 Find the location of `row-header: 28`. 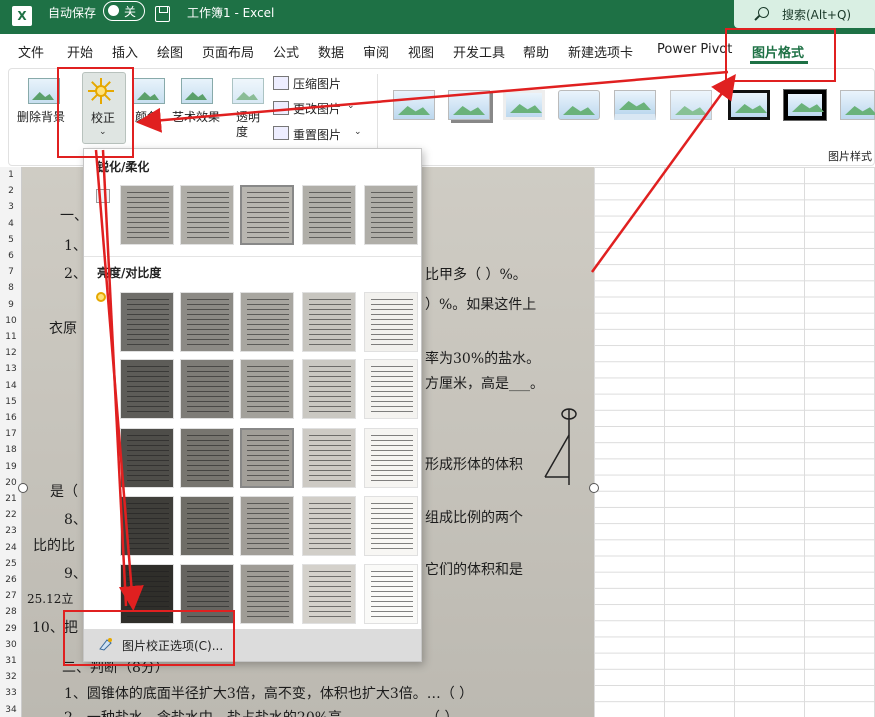

row-header: 28 is located at coordinates (11, 612).